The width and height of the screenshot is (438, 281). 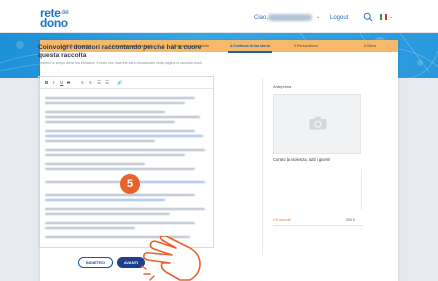 I want to click on preview-raised-amount: 0 € raccolti, so click(x=282, y=220).